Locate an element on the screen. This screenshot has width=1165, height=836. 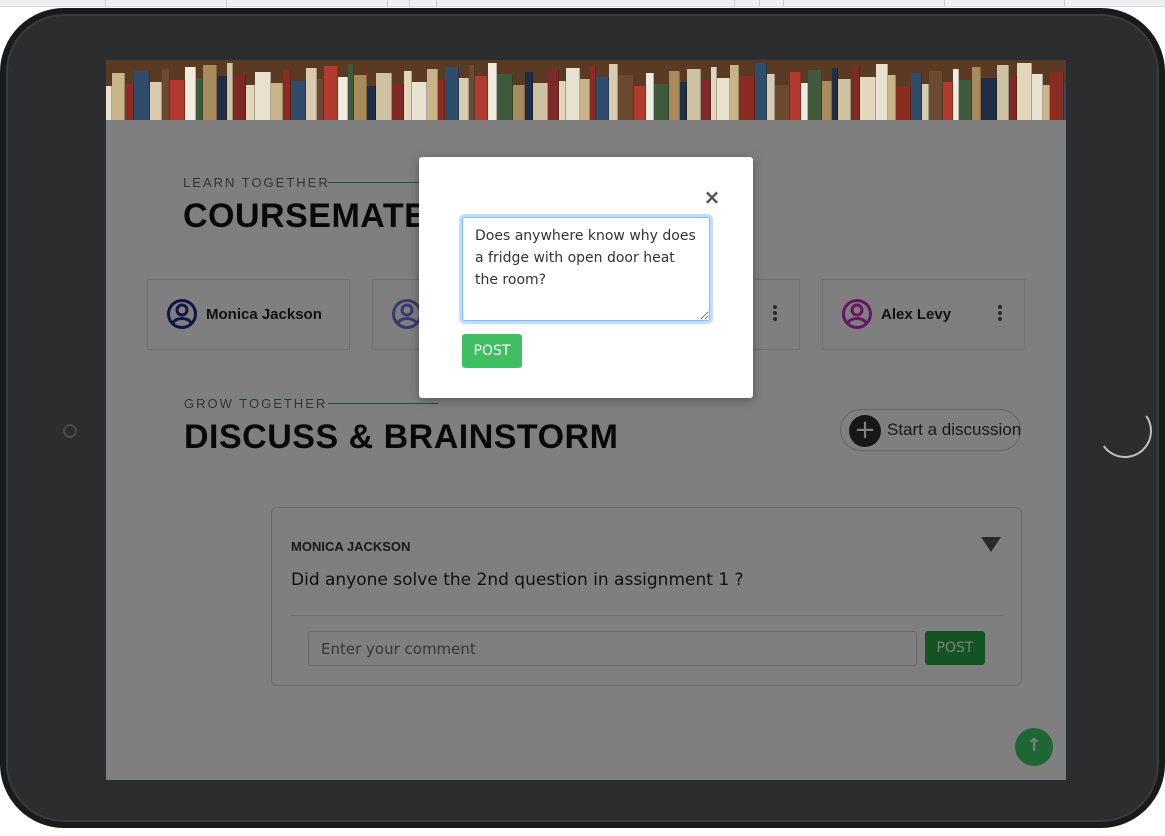
modal-post-button: POST is located at coordinates (492, 351).